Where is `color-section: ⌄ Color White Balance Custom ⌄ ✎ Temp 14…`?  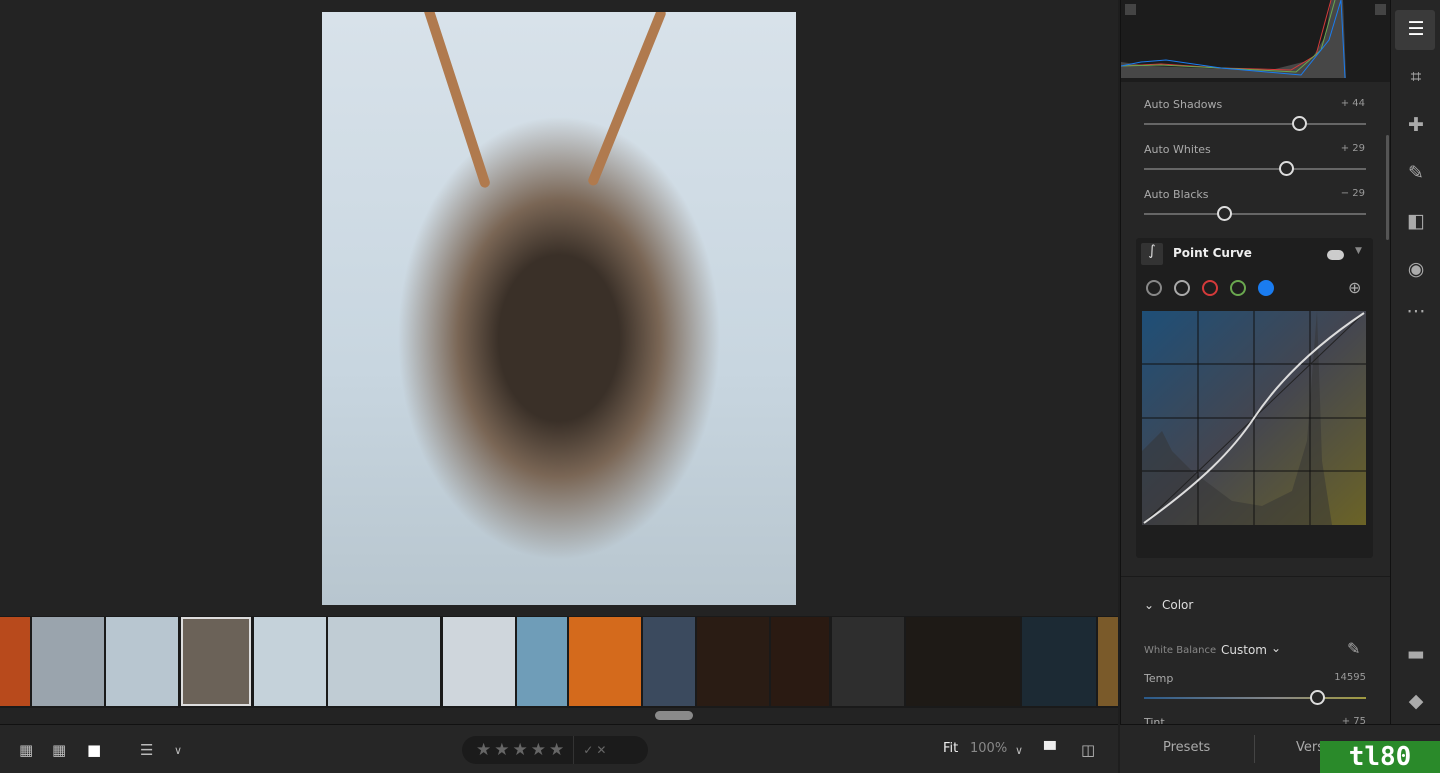 color-section: ⌄ Color White Balance Custom ⌄ ✎ Temp 14… is located at coordinates (1256, 650).